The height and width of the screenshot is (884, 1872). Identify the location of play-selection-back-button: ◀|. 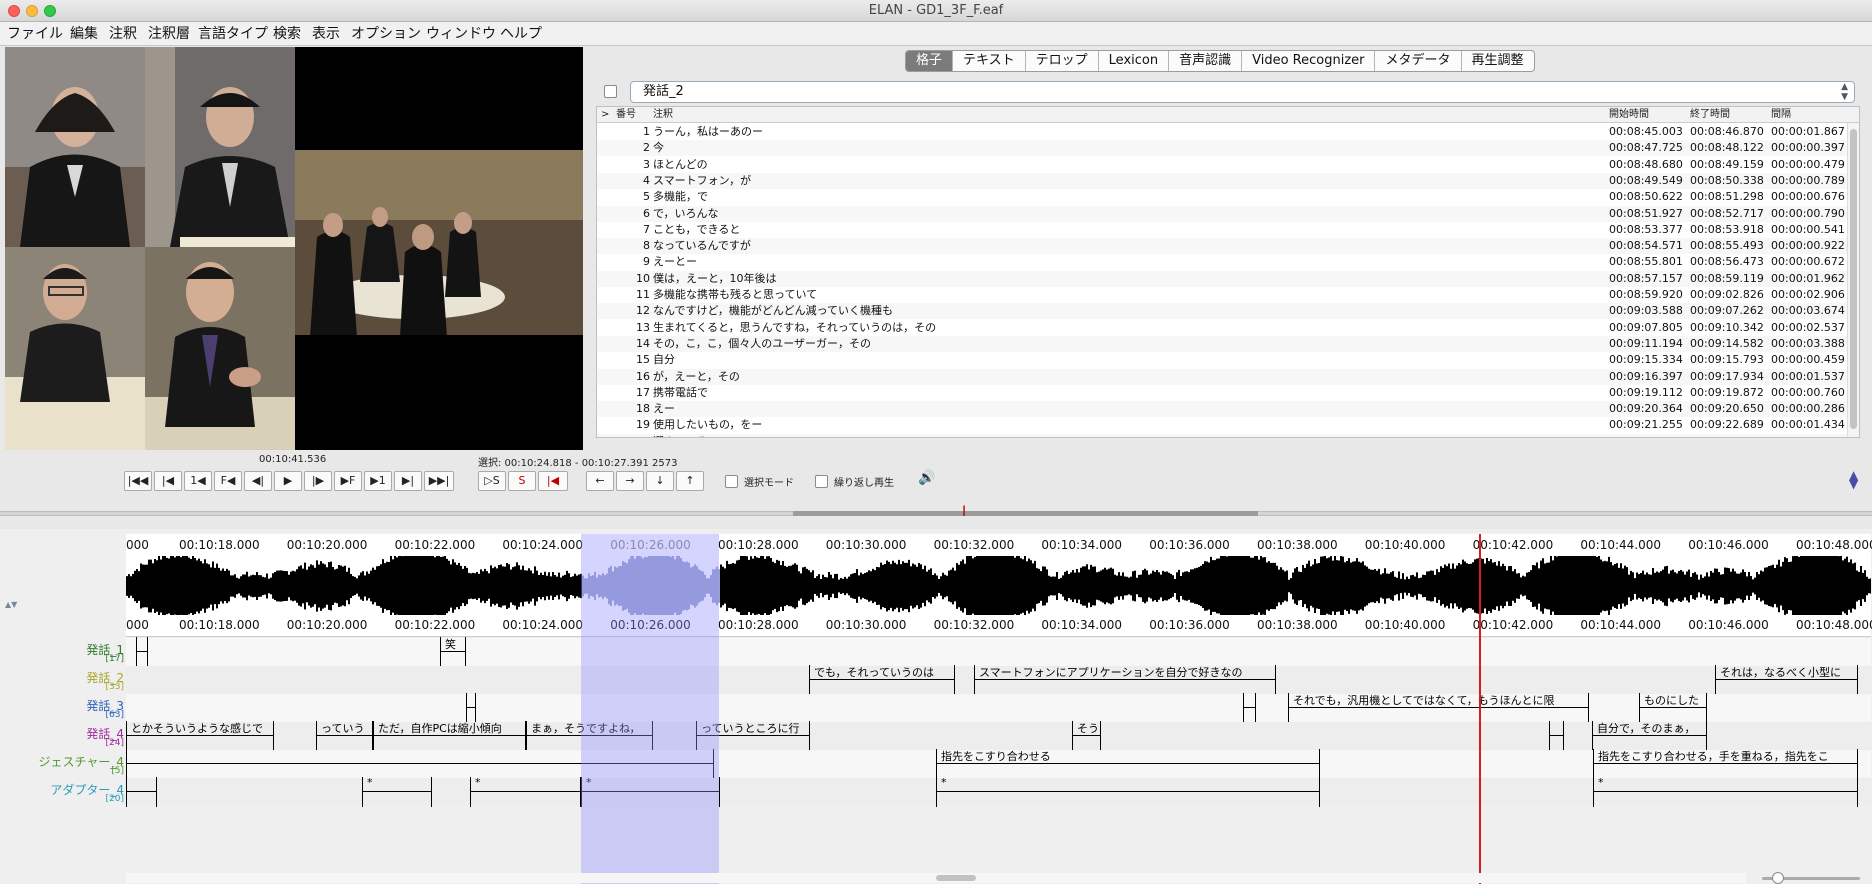
(258, 481).